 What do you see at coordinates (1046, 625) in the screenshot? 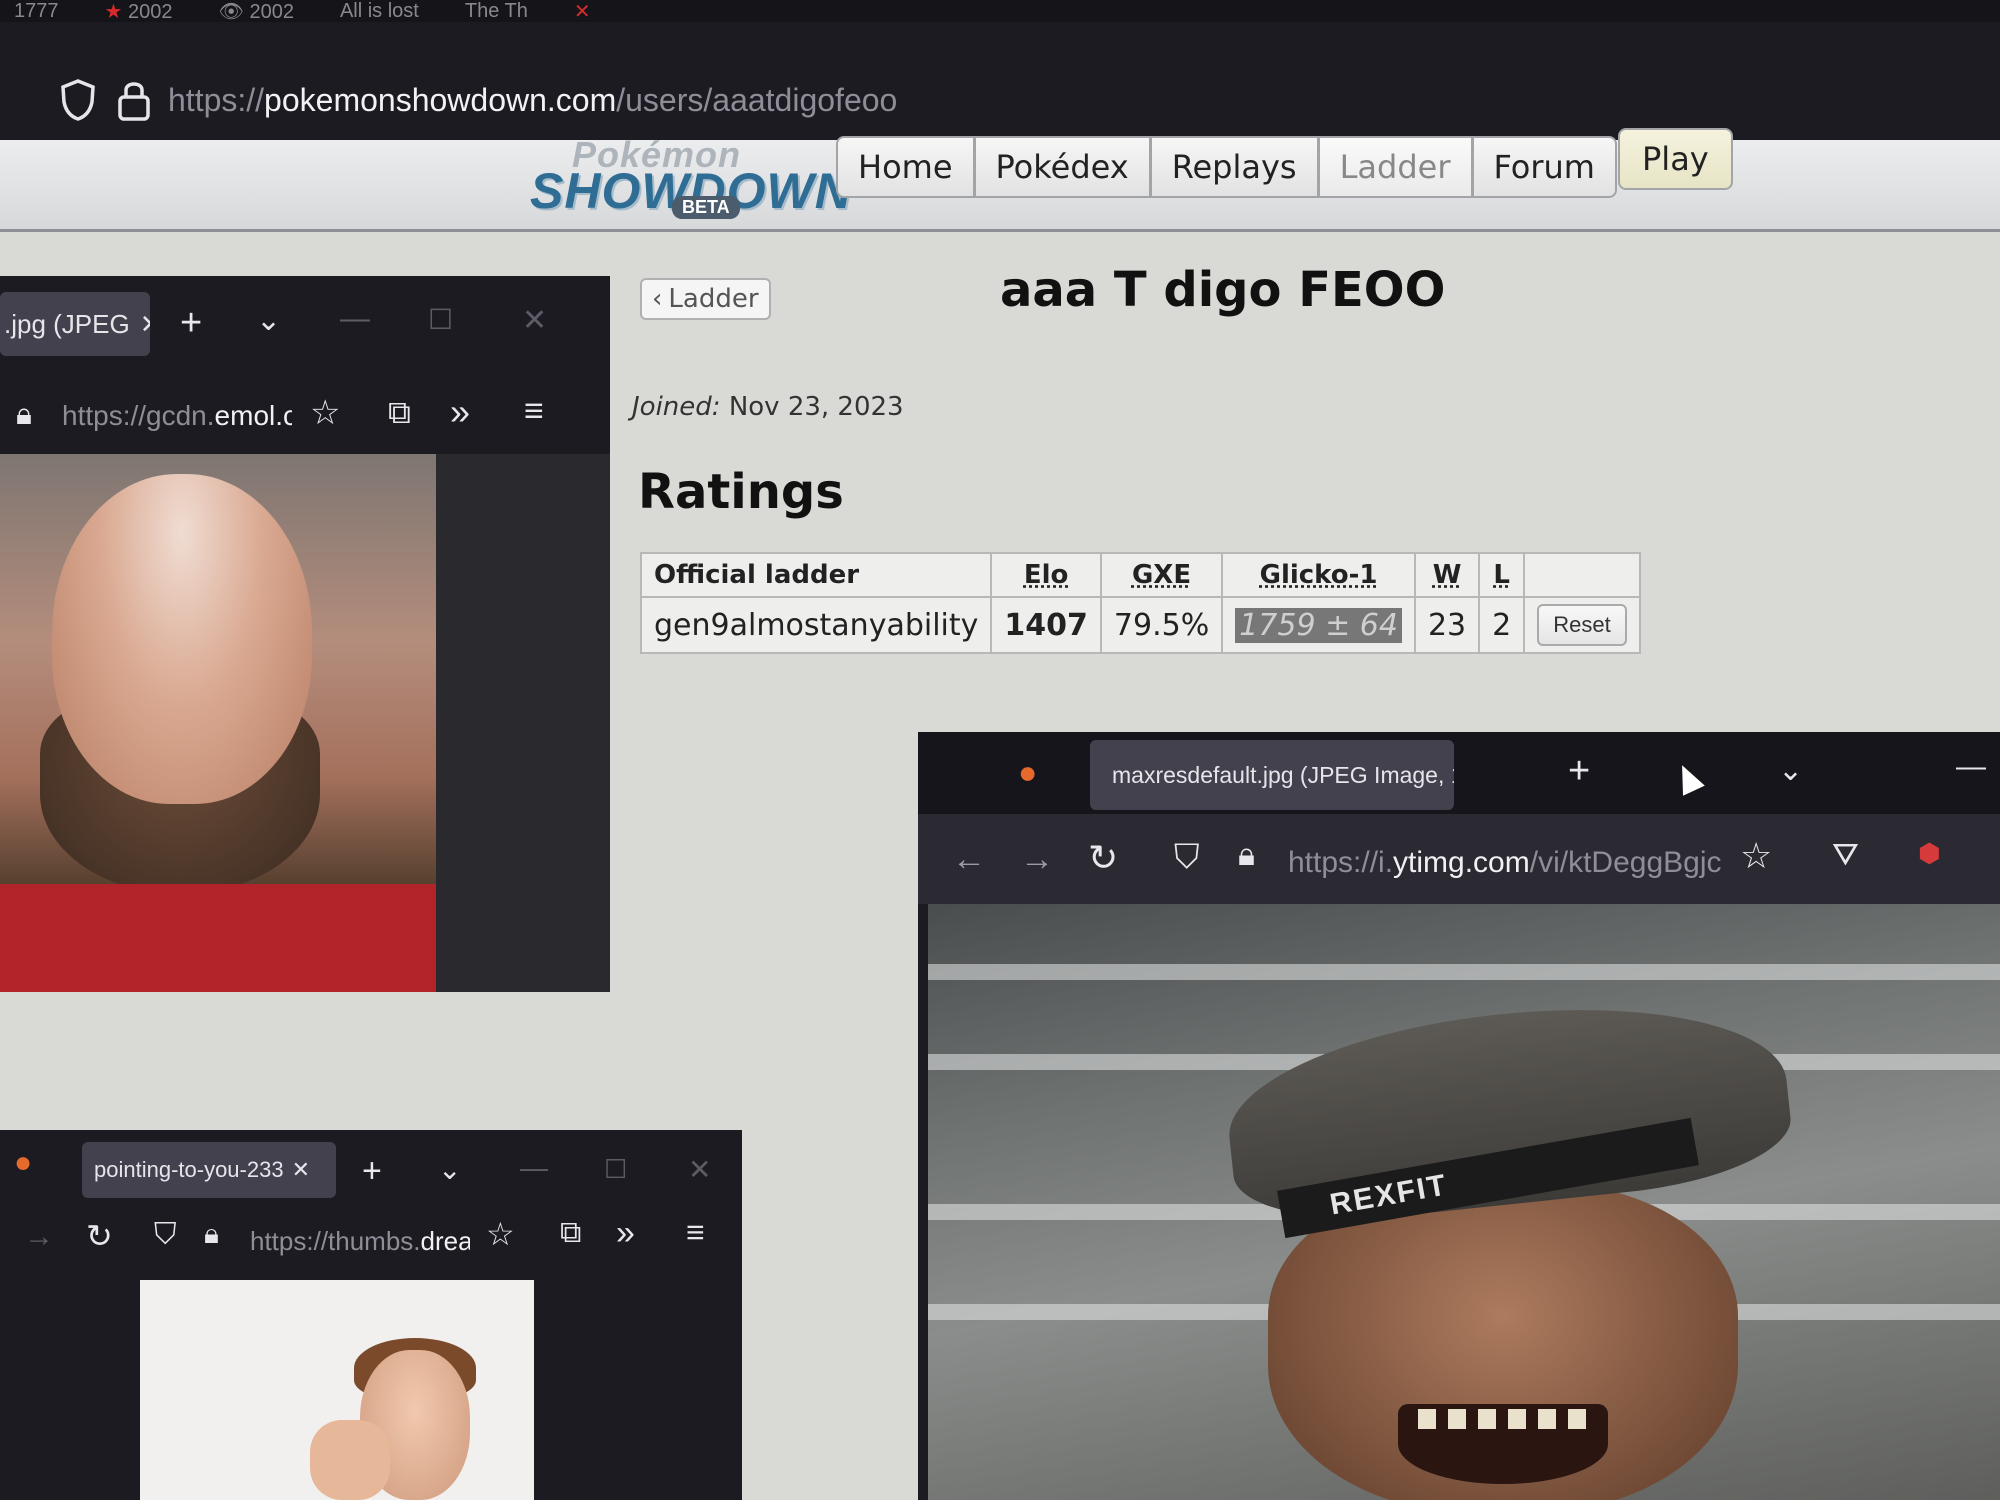
I see `elo-cell: 1407` at bounding box center [1046, 625].